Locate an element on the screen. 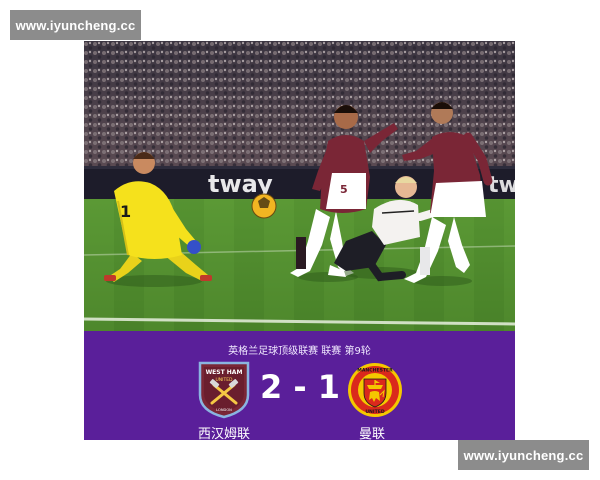 The image size is (600, 480). match-score: 2 - 1 is located at coordinates (300, 387).